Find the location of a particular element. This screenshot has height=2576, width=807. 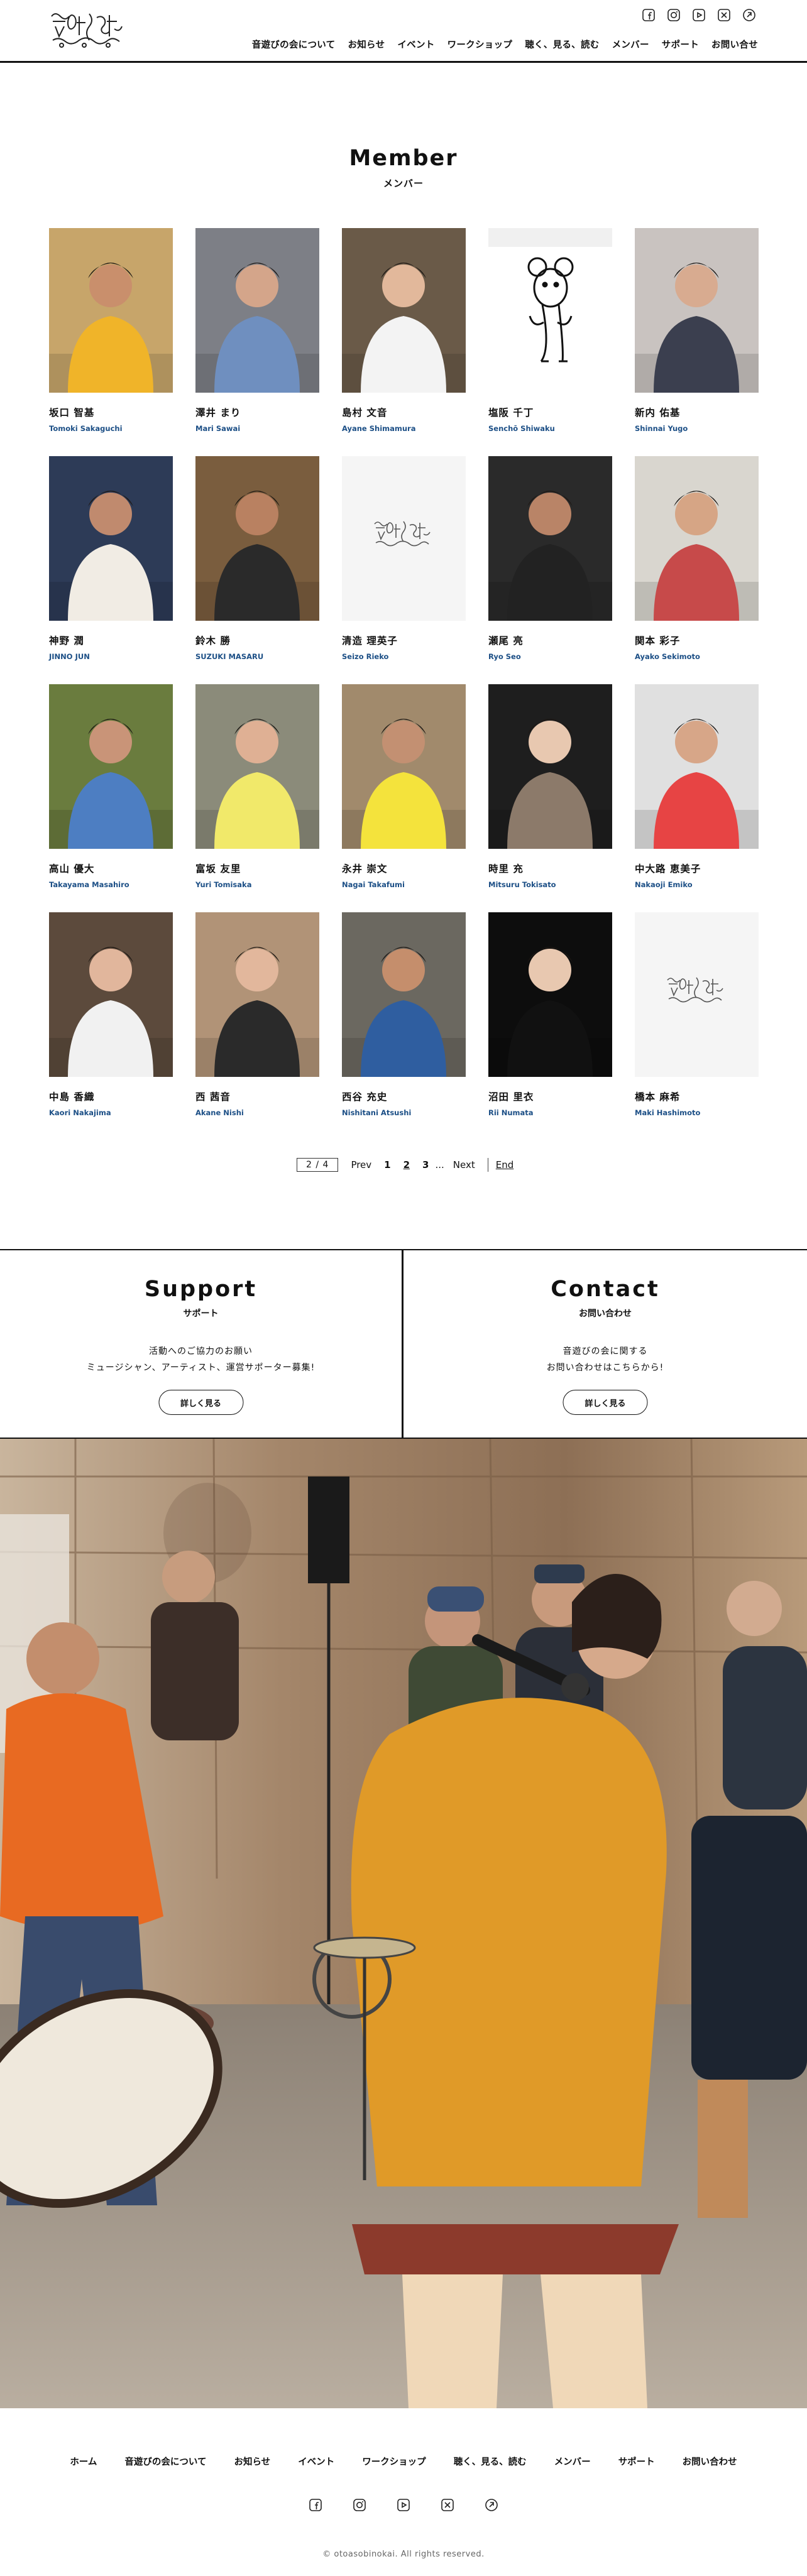

member-name-ja: 神野 潤 is located at coordinates (66, 641).